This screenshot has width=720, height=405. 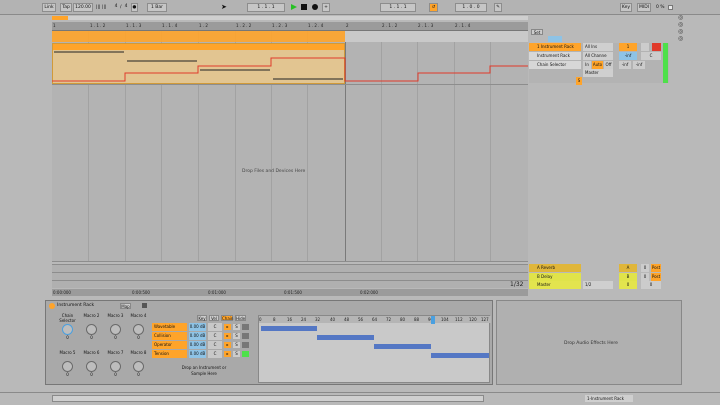 I want to click on macro-2: Macro 2 0, so click(x=91, y=325).